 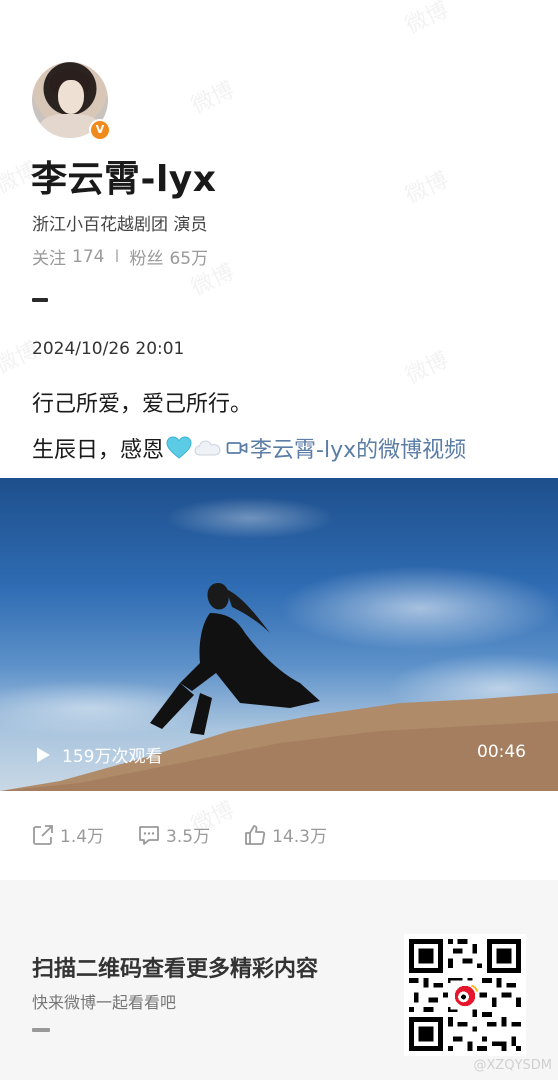 What do you see at coordinates (112, 757) in the screenshot?
I see `video-view-count: 159万次观看` at bounding box center [112, 757].